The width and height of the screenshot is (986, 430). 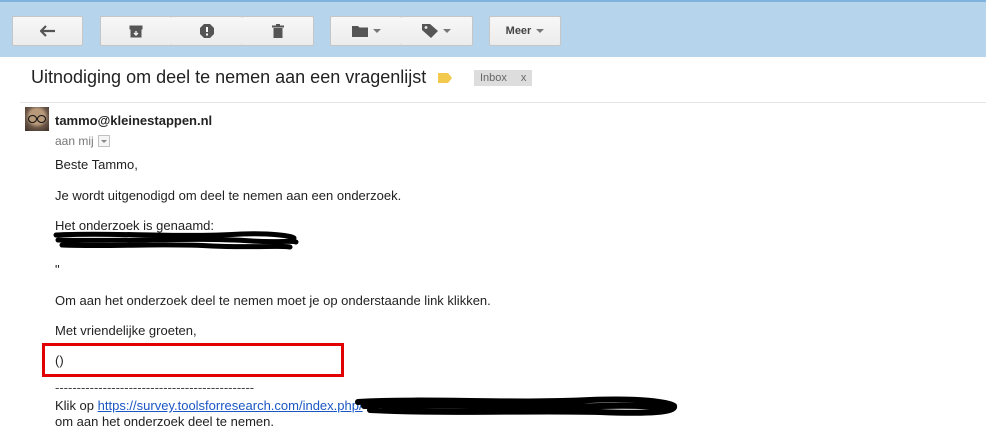 I want to click on trash-icon, so click(x=277, y=31).